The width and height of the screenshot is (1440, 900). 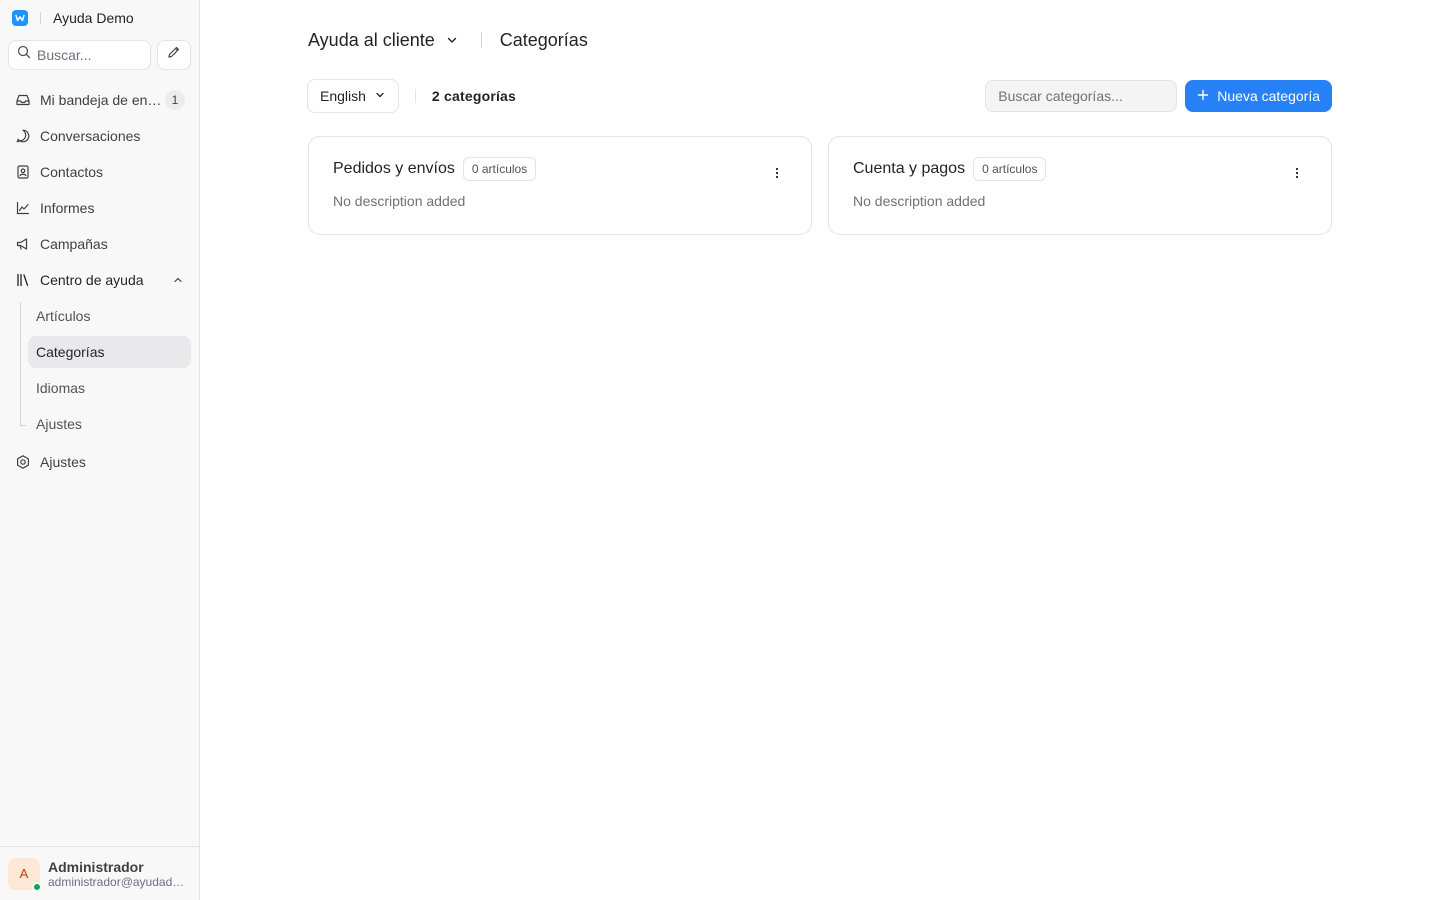 I want to click on sidebar-subitem-articles: Artículos, so click(x=109, y=316).